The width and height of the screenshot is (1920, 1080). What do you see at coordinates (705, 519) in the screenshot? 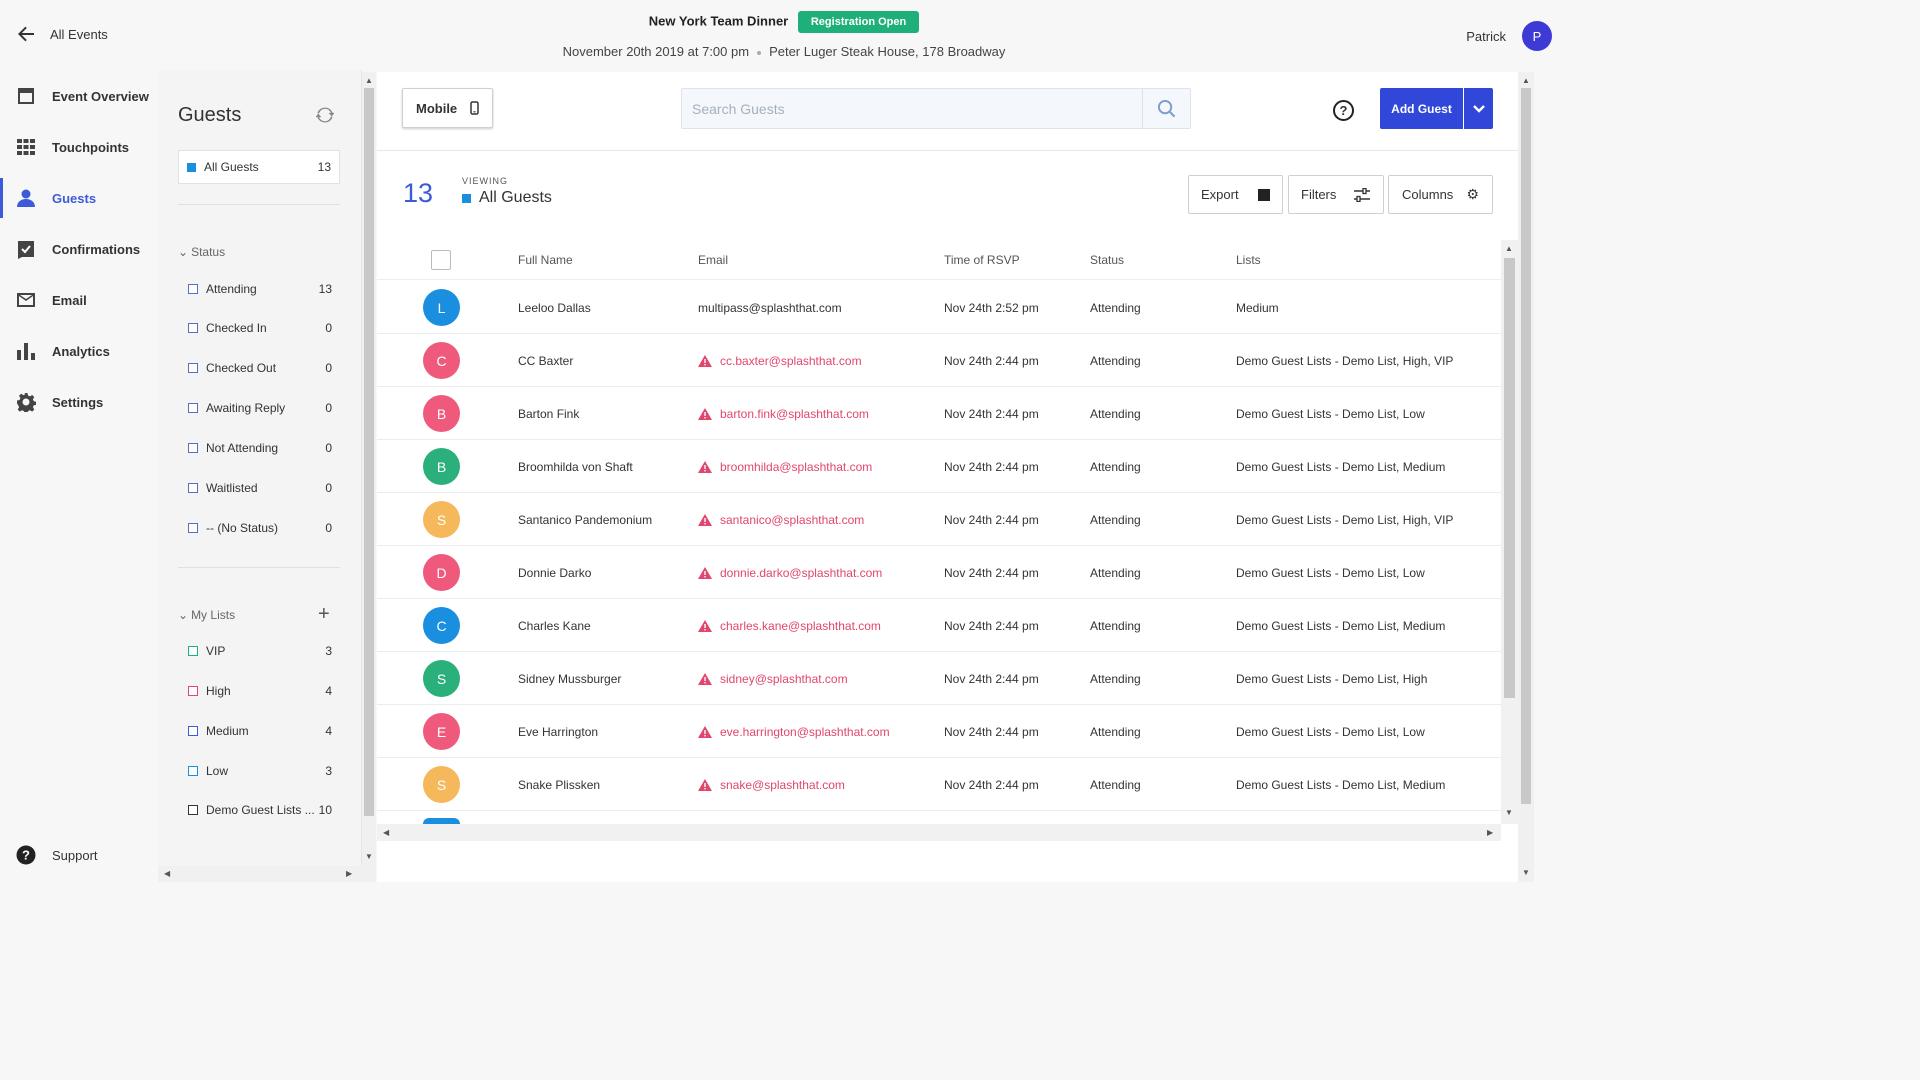
I see `warning-icon` at bounding box center [705, 519].